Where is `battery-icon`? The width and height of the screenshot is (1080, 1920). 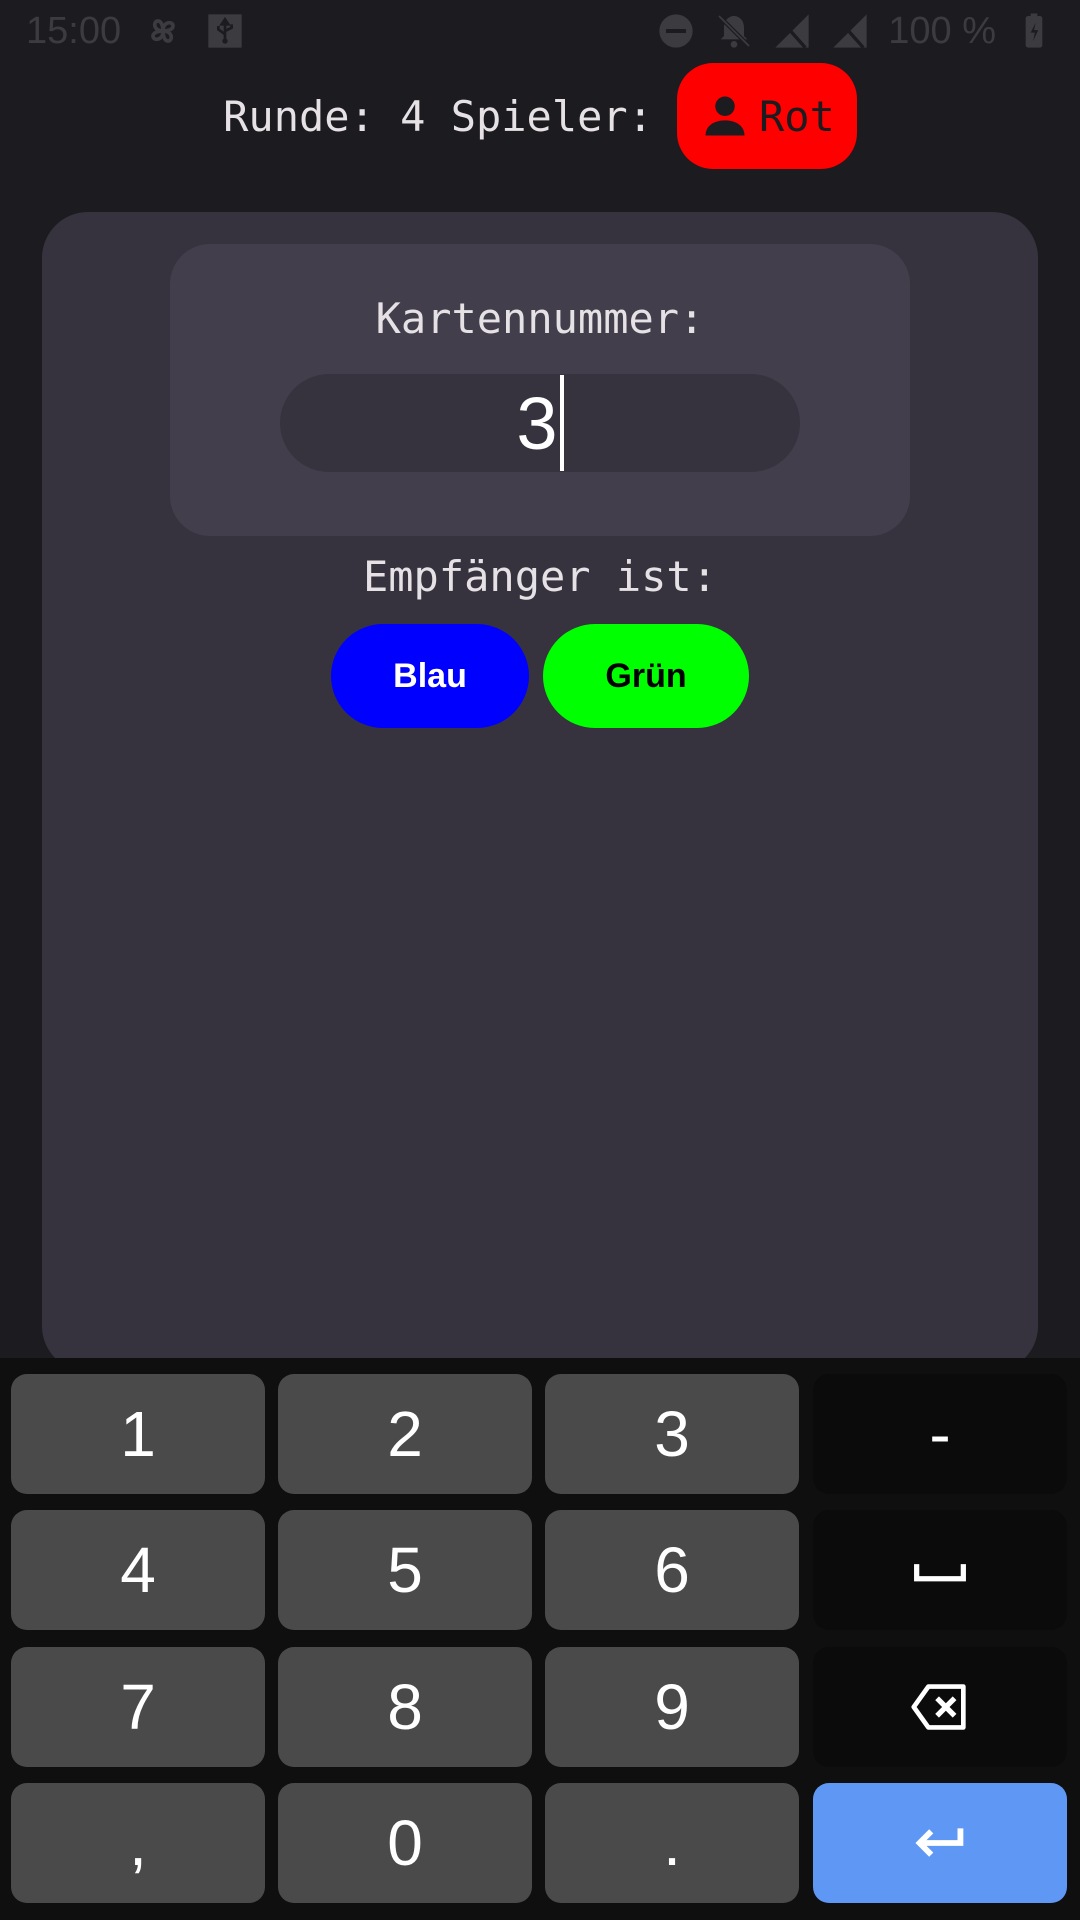
battery-icon is located at coordinates (1034, 31).